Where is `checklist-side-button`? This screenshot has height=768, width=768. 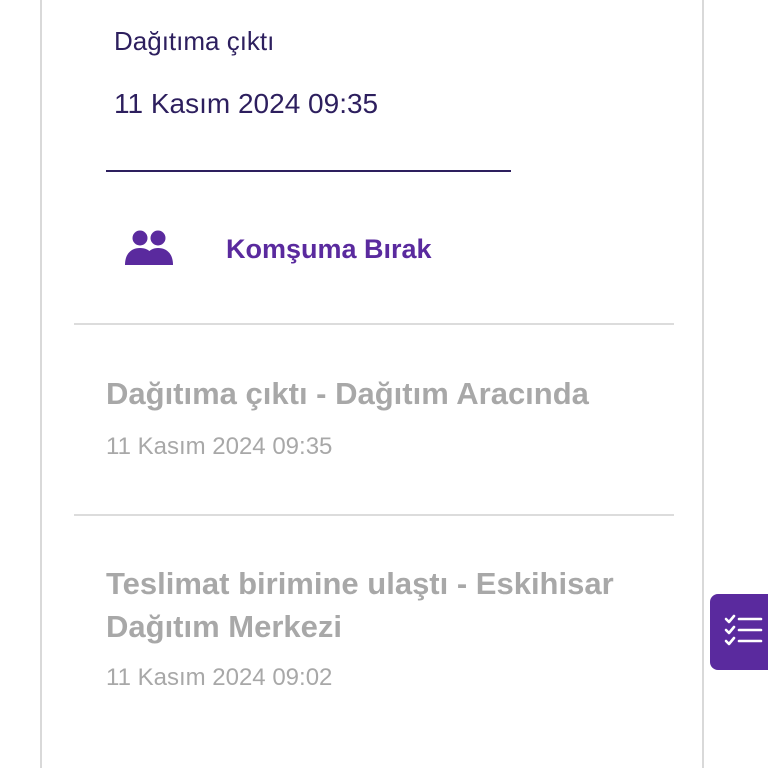
checklist-side-button is located at coordinates (739, 632).